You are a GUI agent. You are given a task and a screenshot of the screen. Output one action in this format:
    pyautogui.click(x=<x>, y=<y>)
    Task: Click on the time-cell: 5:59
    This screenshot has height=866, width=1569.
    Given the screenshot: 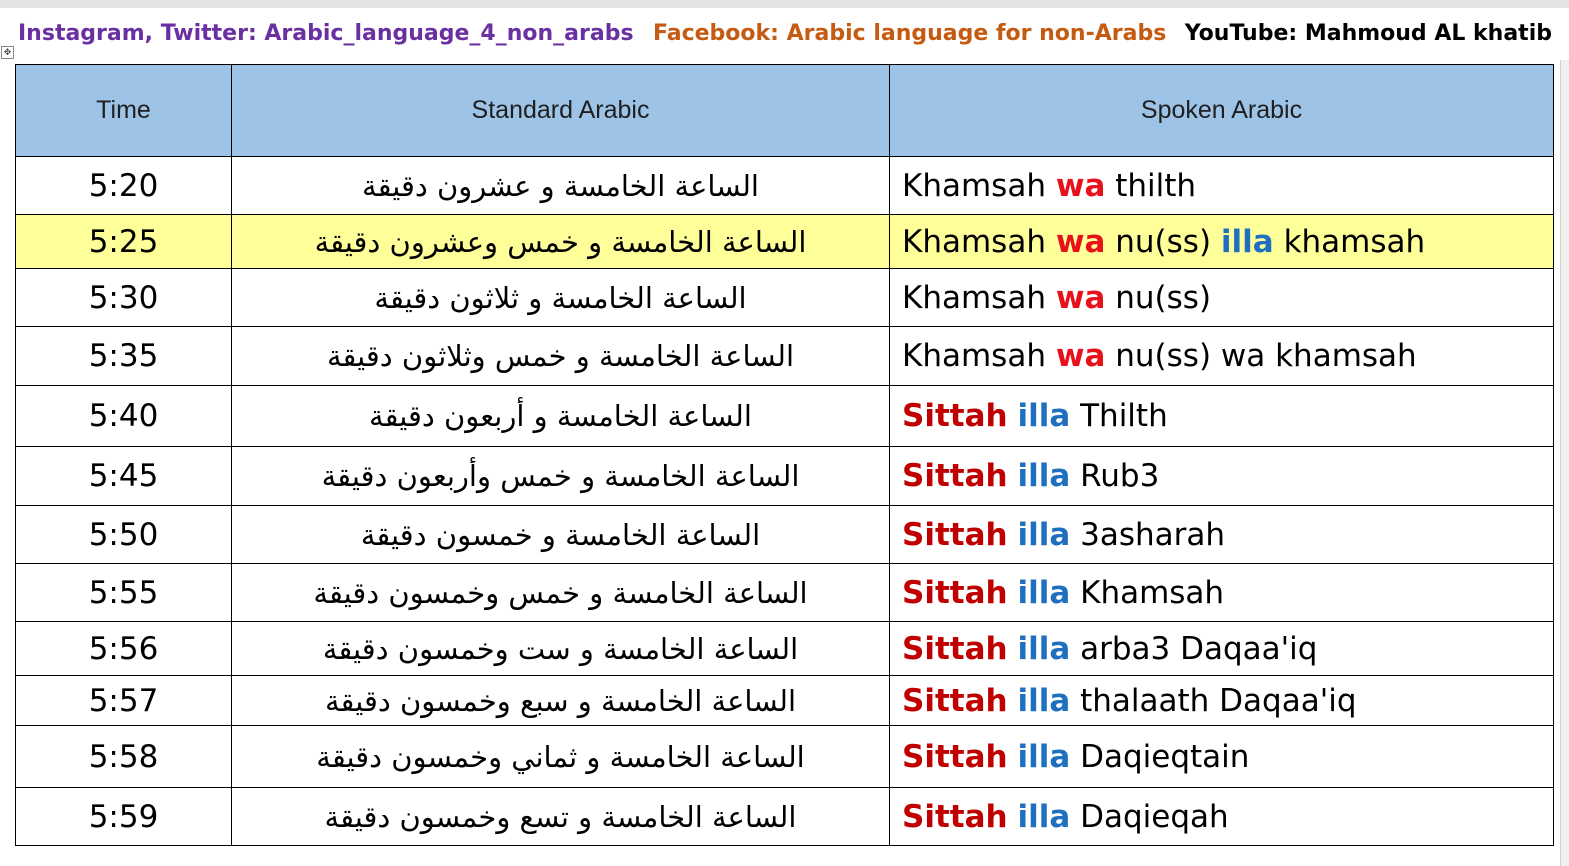 What is the action you would take?
    pyautogui.click(x=123, y=816)
    